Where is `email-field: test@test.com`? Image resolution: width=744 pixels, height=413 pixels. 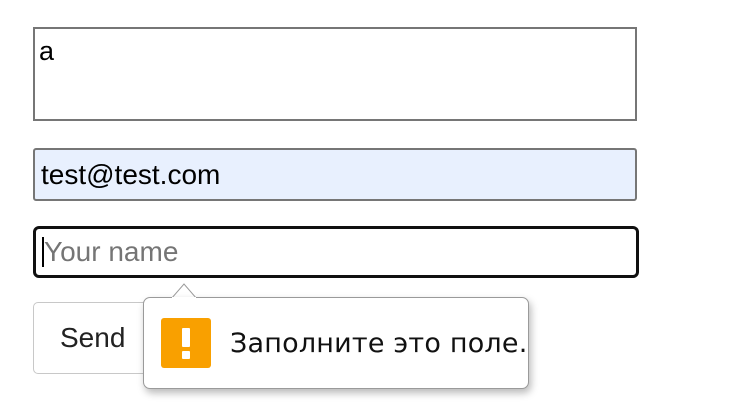 email-field: test@test.com is located at coordinates (335, 174).